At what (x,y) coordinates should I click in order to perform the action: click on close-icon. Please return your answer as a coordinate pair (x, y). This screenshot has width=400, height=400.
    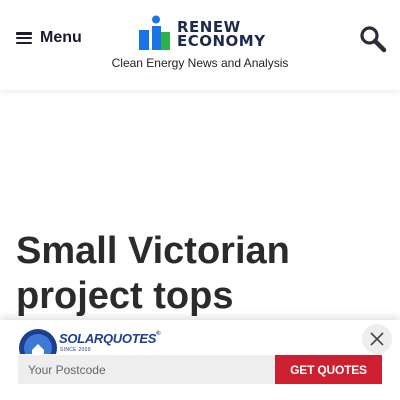
    Looking at the image, I should click on (377, 339).